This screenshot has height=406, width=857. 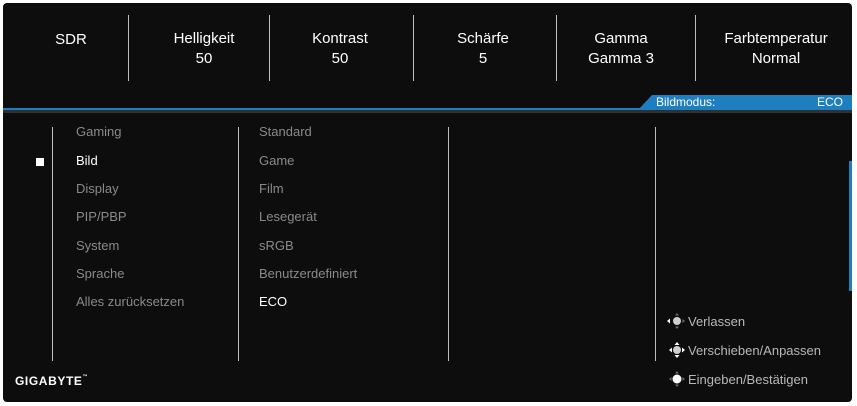 I want to click on status-brightness-value: 50, so click(x=204, y=58).